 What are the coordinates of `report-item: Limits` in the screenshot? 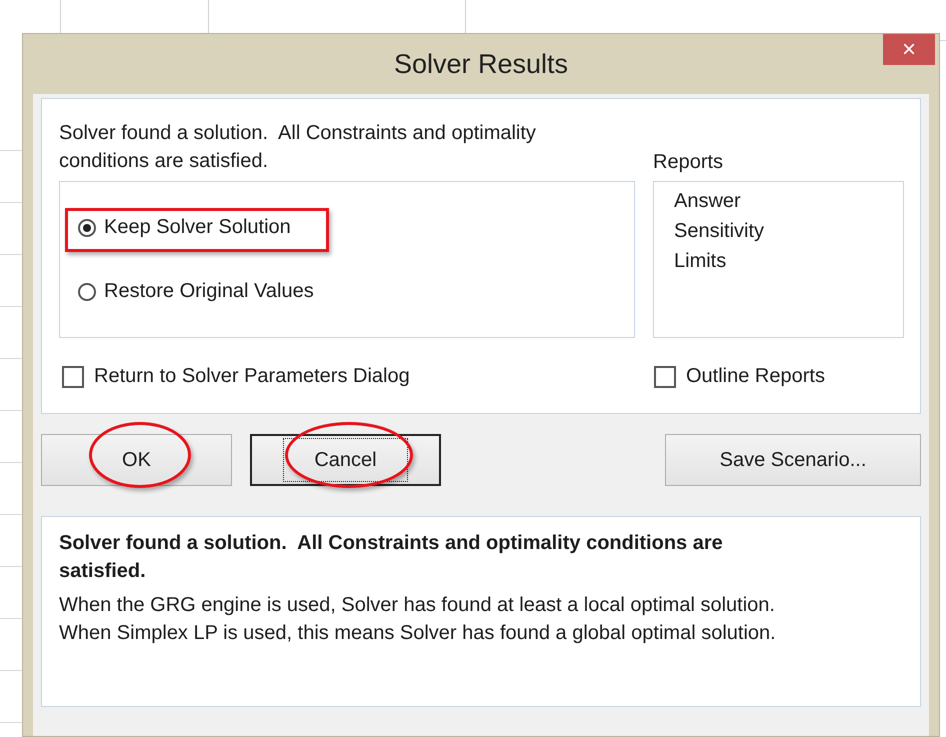 It's located at (788, 261).